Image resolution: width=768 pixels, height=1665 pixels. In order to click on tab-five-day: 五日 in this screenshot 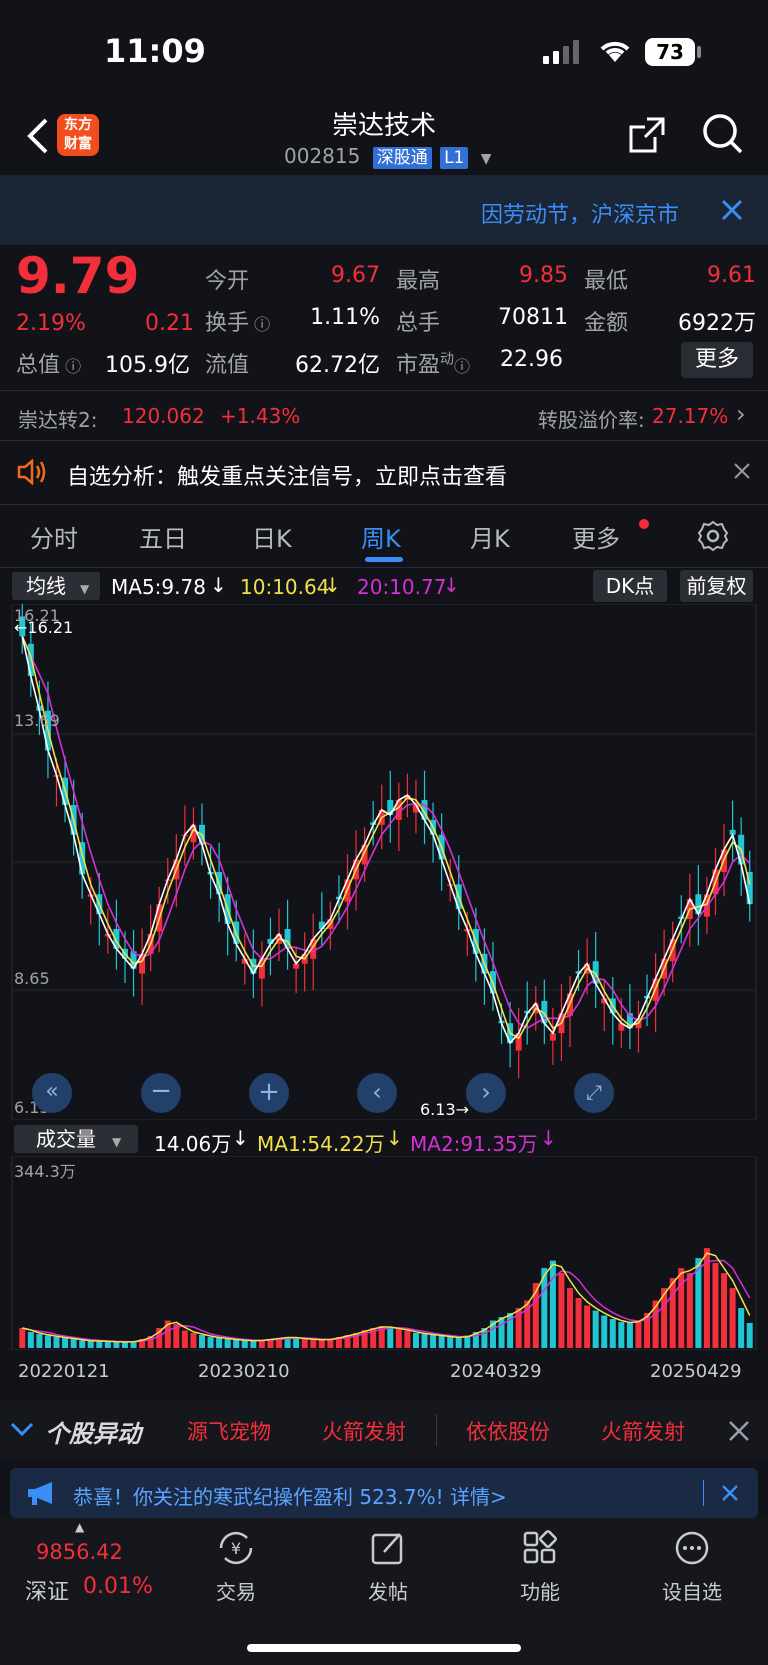, I will do `click(163, 536)`.